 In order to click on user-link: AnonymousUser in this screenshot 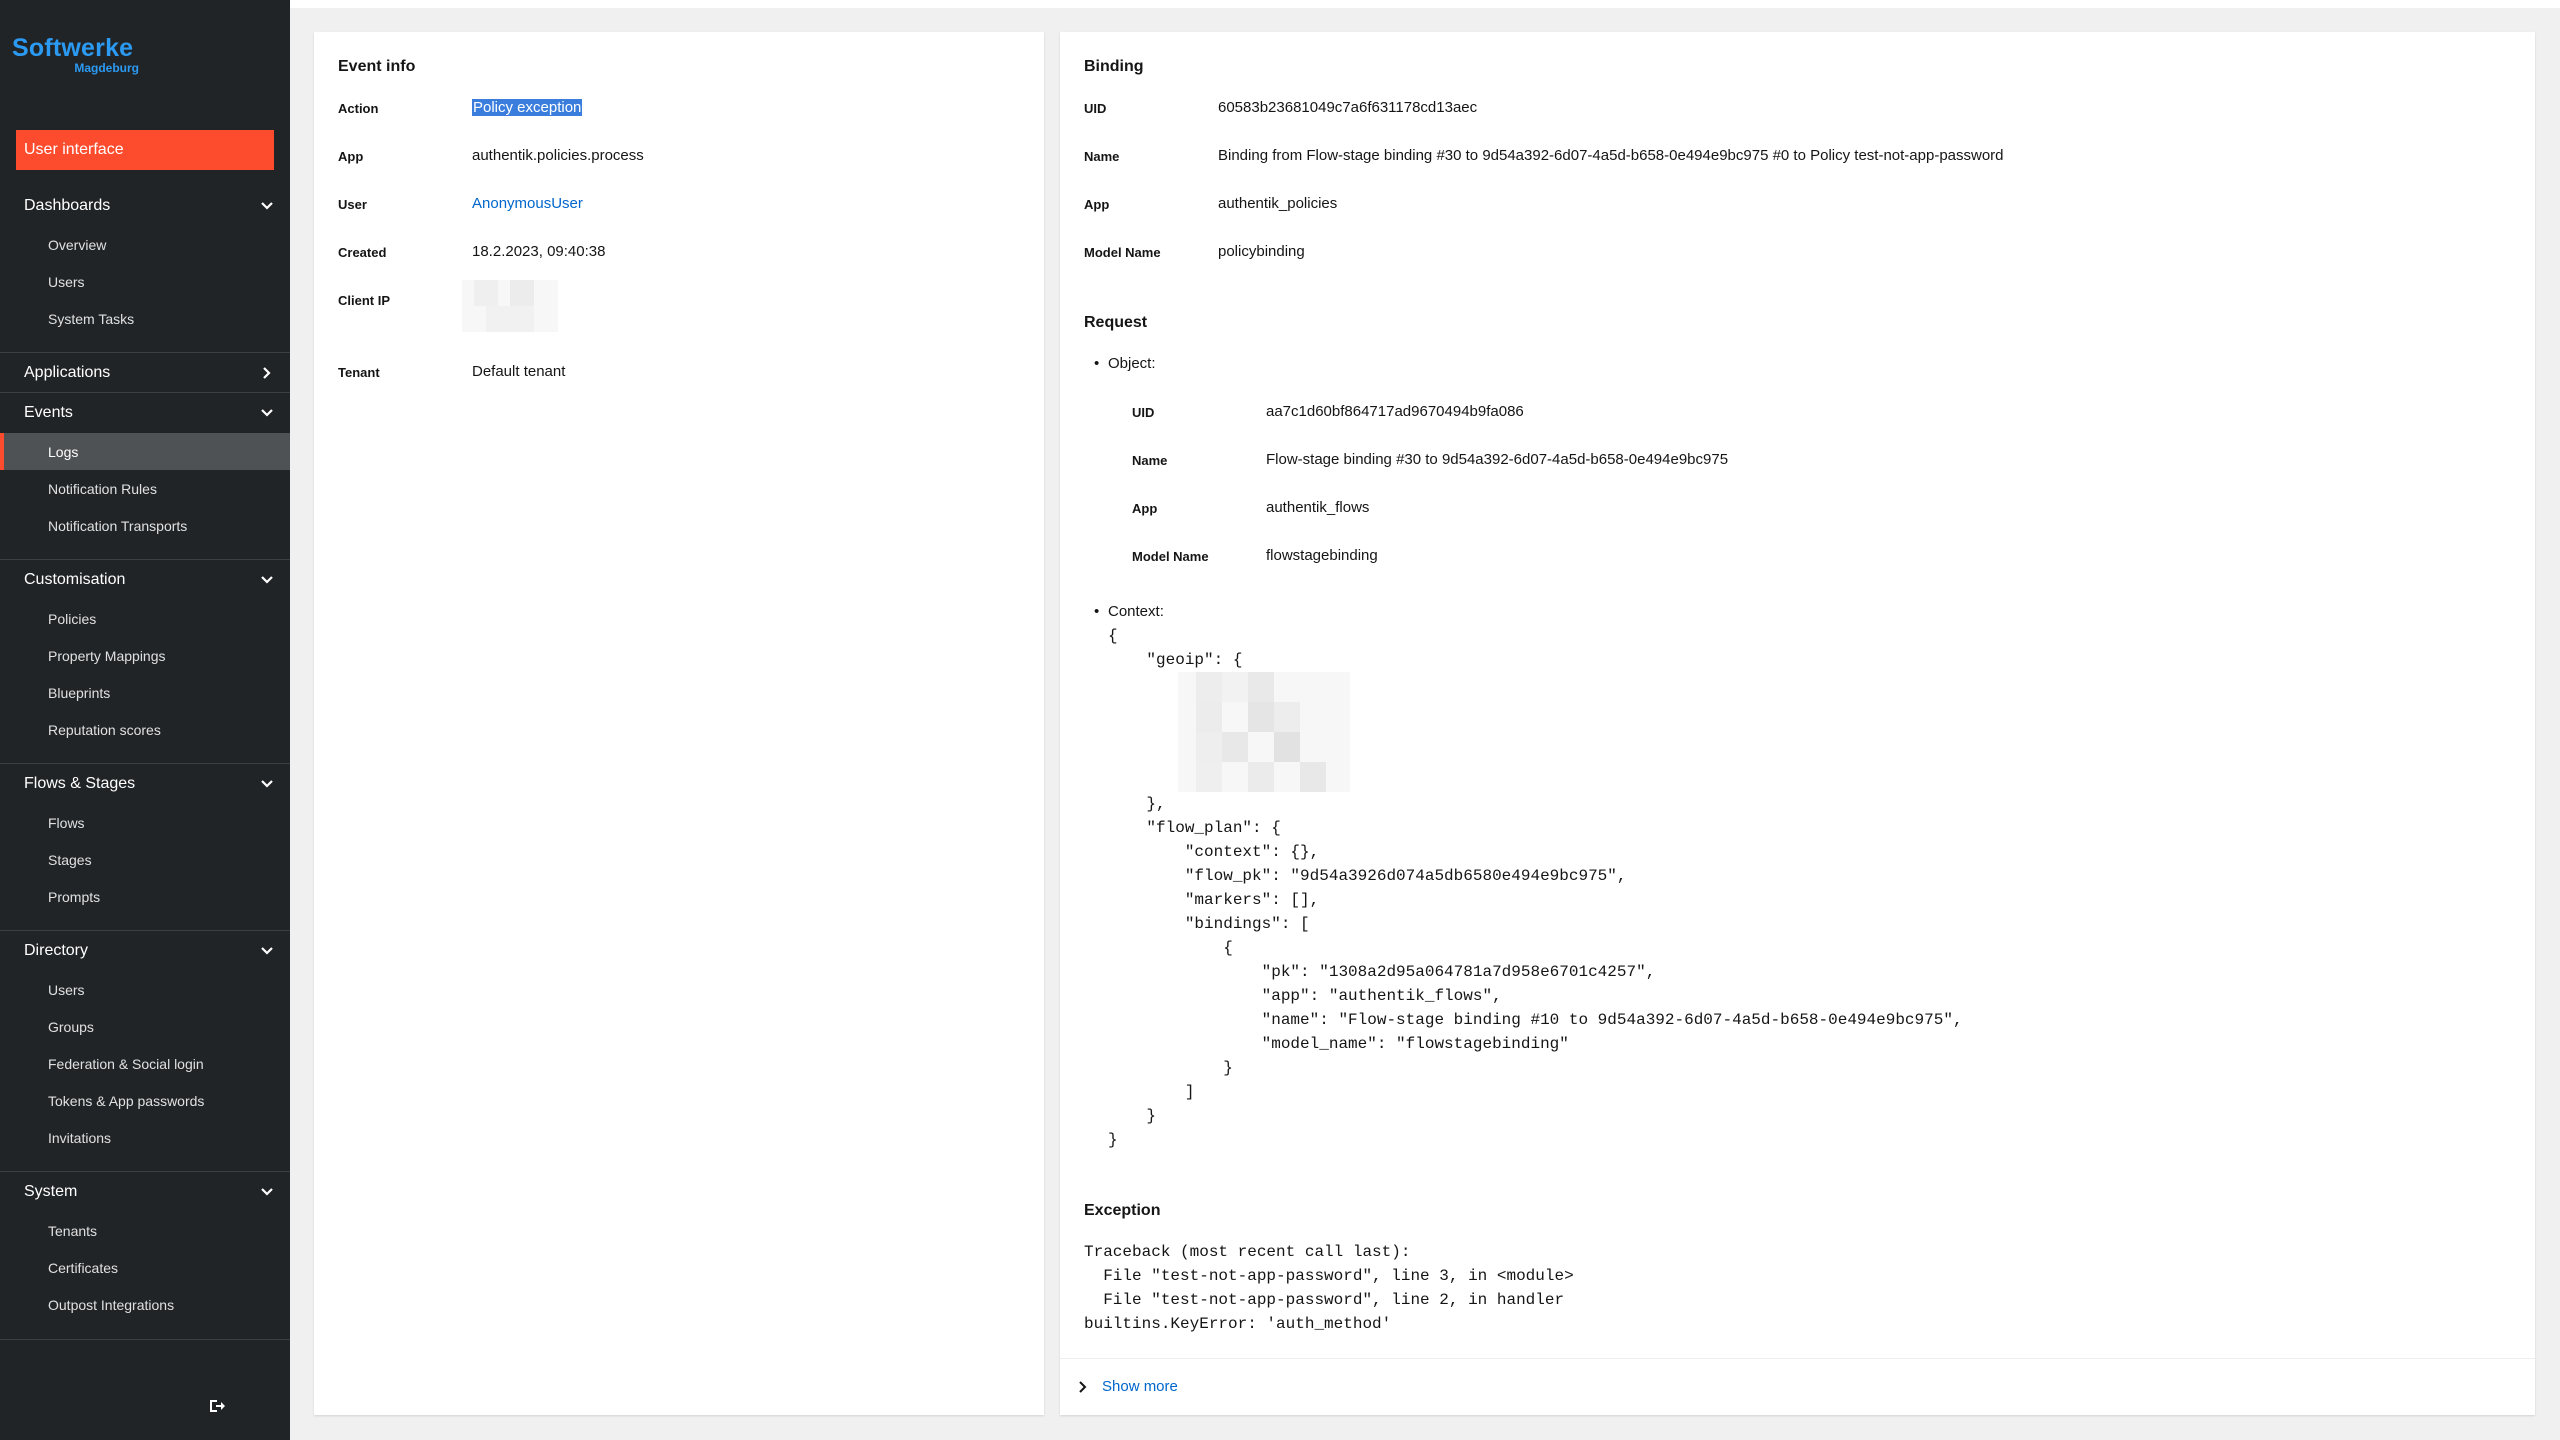, I will do `click(527, 203)`.